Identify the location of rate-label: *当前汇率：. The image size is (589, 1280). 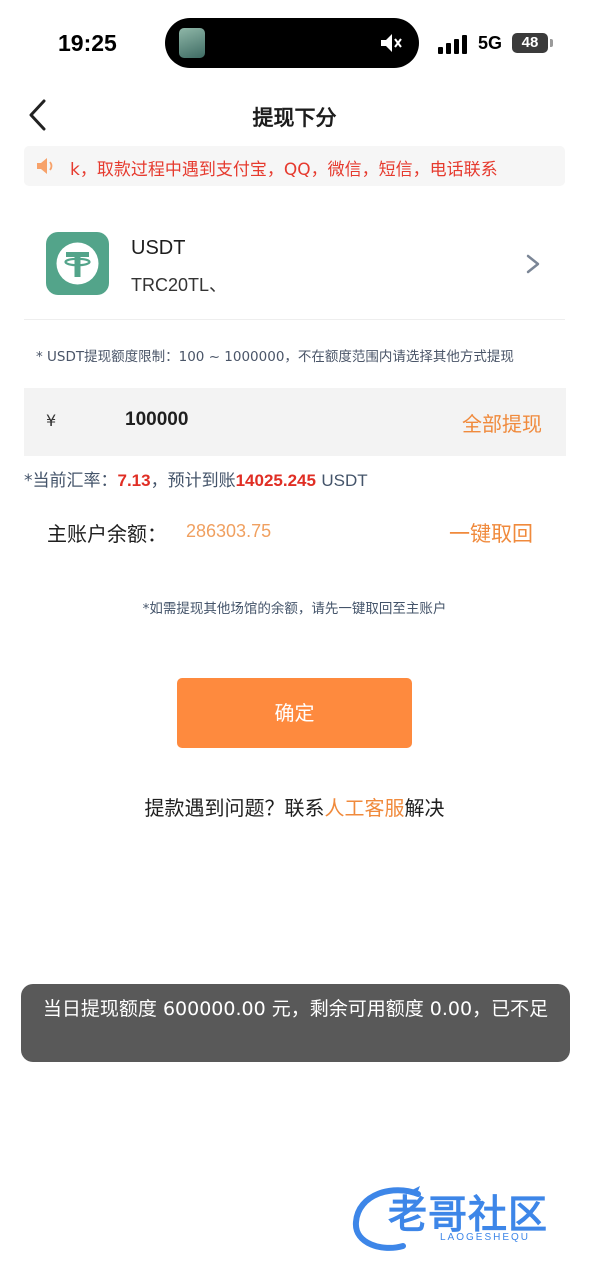
(71, 481).